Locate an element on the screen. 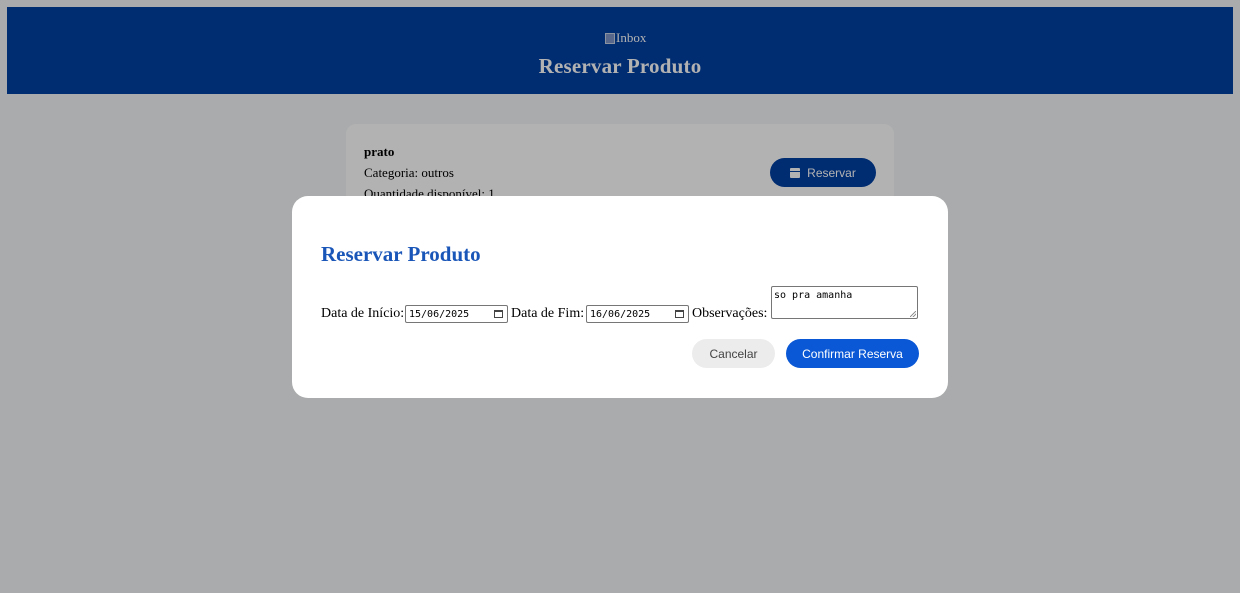 Image resolution: width=1240 pixels, height=593 pixels. end-date-value: 16/06/2025 is located at coordinates (620, 314).